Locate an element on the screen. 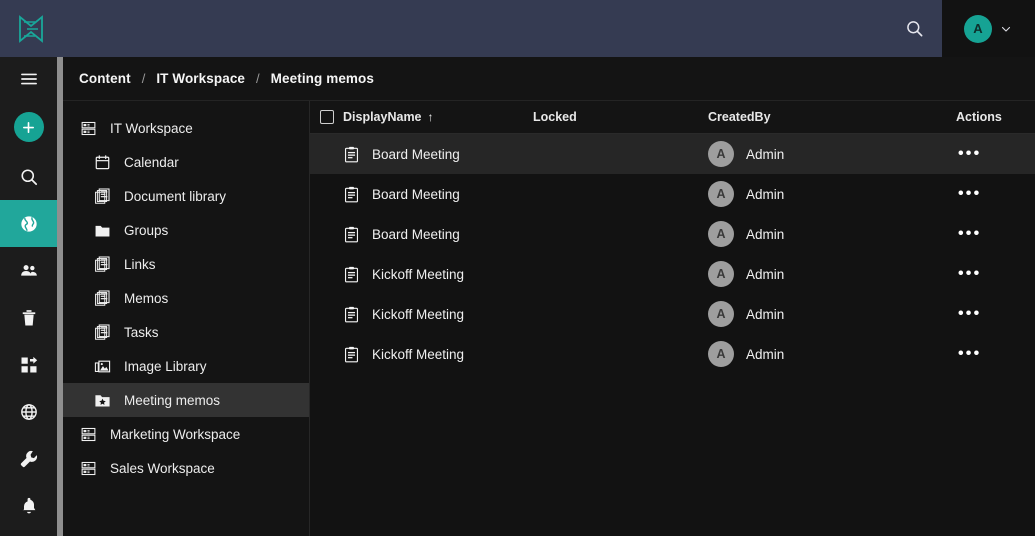 Image resolution: width=1035 pixels, height=536 pixels. breadcrumb-item-it-workspace: IT Workspace is located at coordinates (200, 78).